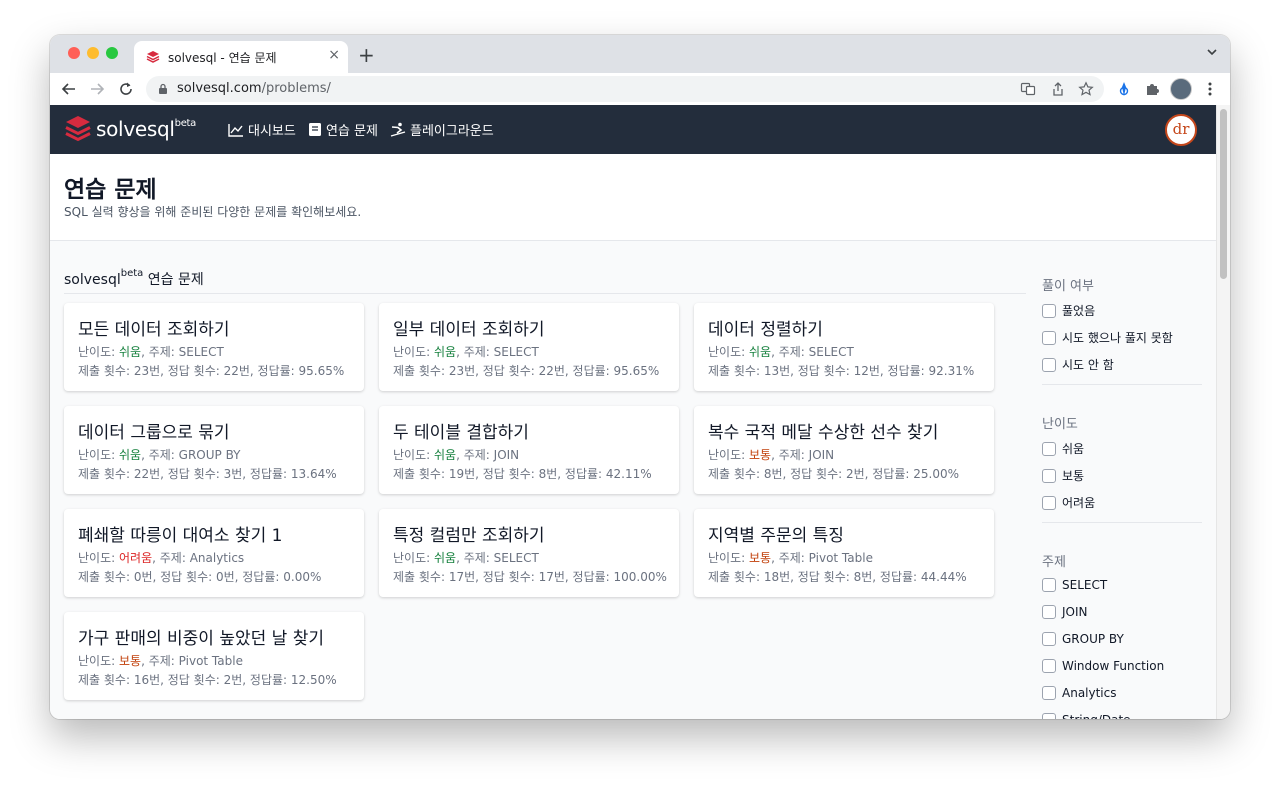  I want to click on problem-title: 모든 데이터 조회하기, so click(154, 327).